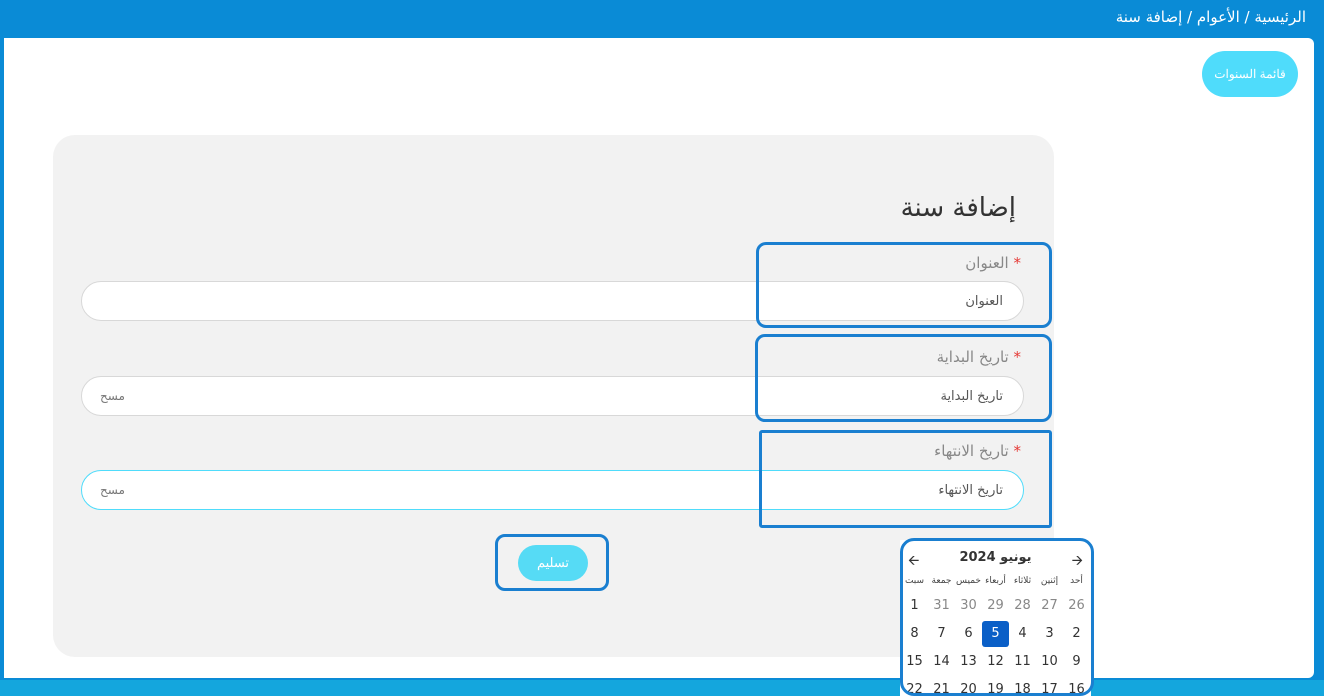 Image resolution: width=1324 pixels, height=696 pixels. I want to click on top-bar: الرئيسية / الأعوام / إضافة سنة, so click(662, 19).